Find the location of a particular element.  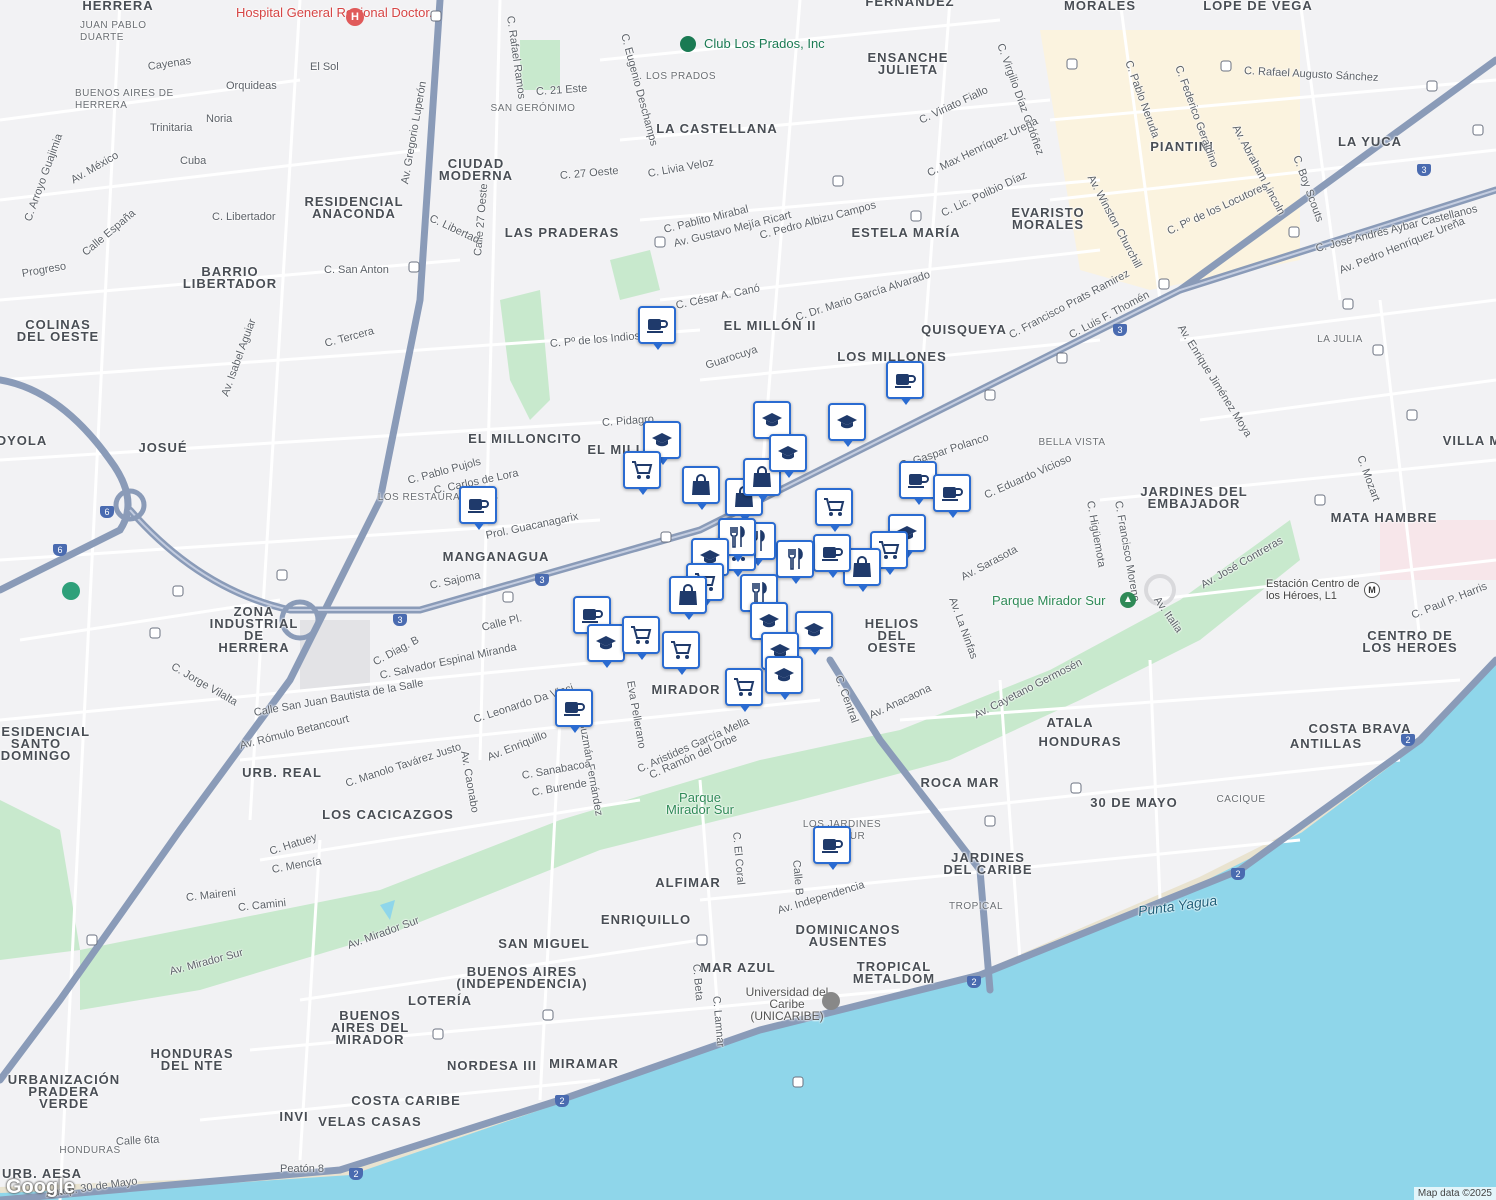

highway-shield: 6 is located at coordinates (107, 512).